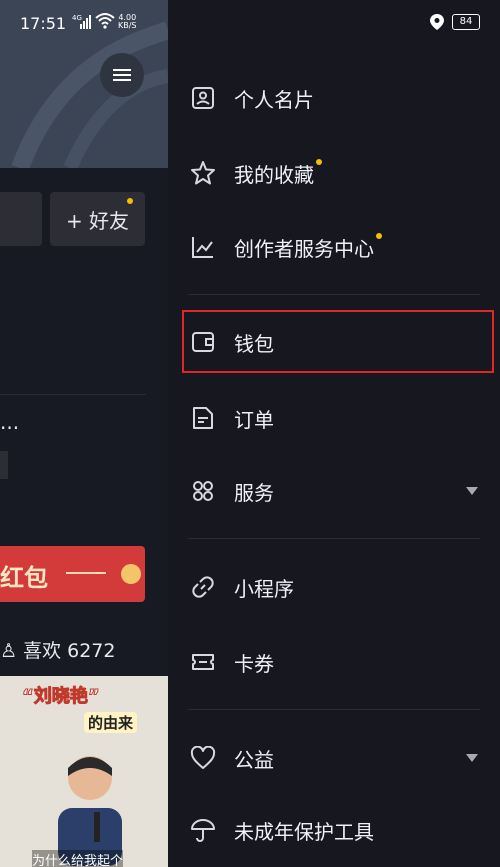 This screenshot has height=867, width=500. What do you see at coordinates (254, 419) in the screenshot?
I see `menu-item-label: 订单` at bounding box center [254, 419].